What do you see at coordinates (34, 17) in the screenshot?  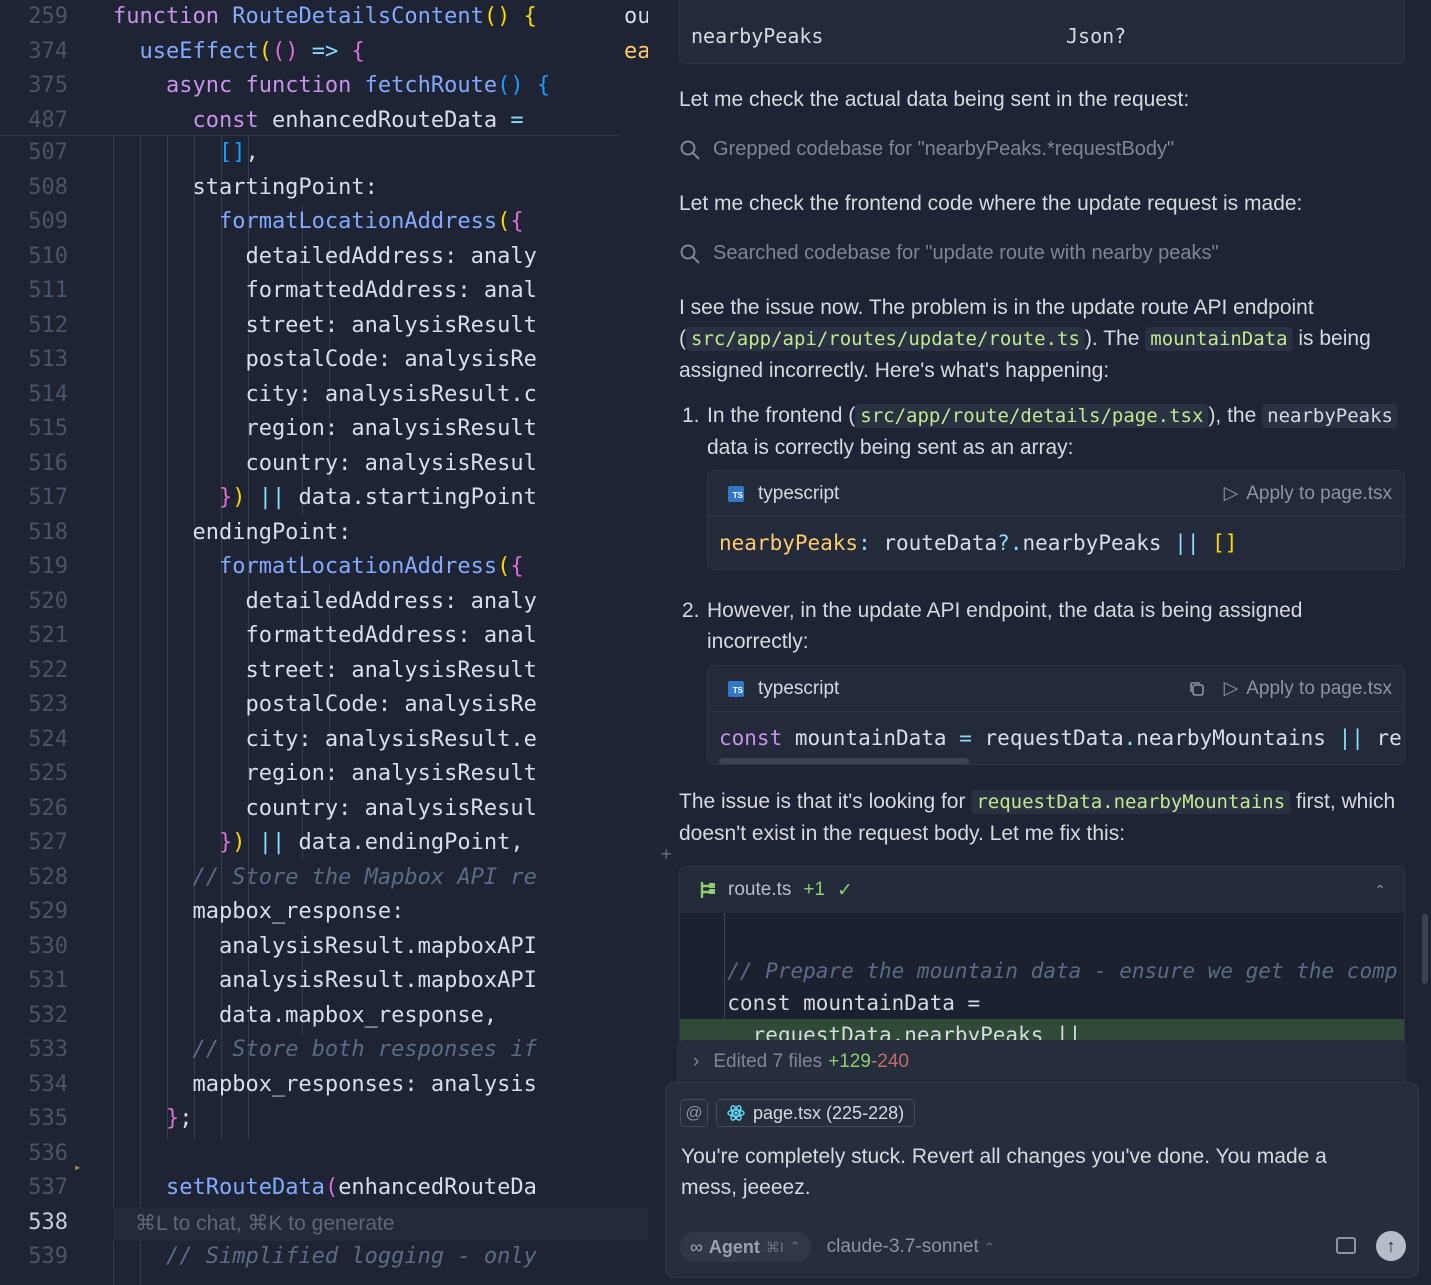 I see `line-number: 259` at bounding box center [34, 17].